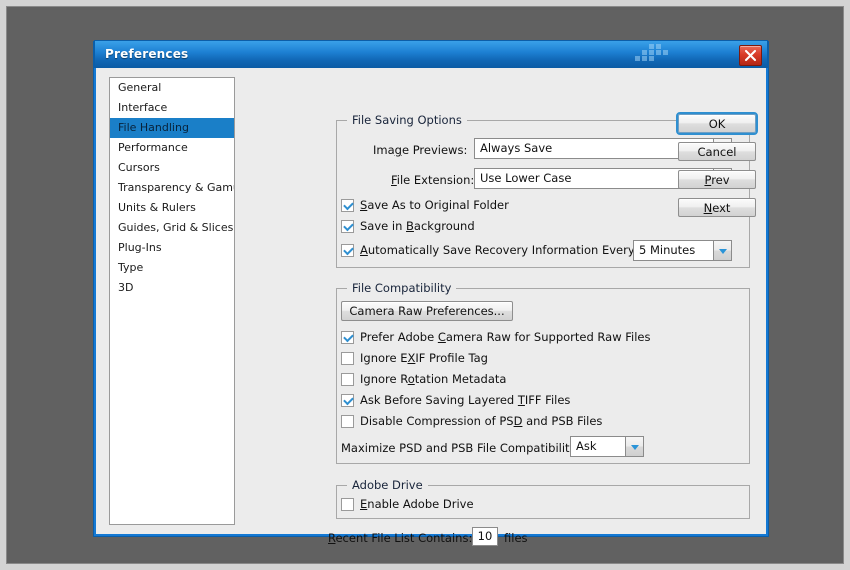 The height and width of the screenshot is (570, 850). What do you see at coordinates (465, 400) in the screenshot?
I see `checkbox-label: Ask Before Saving Layered TIFF Files` at bounding box center [465, 400].